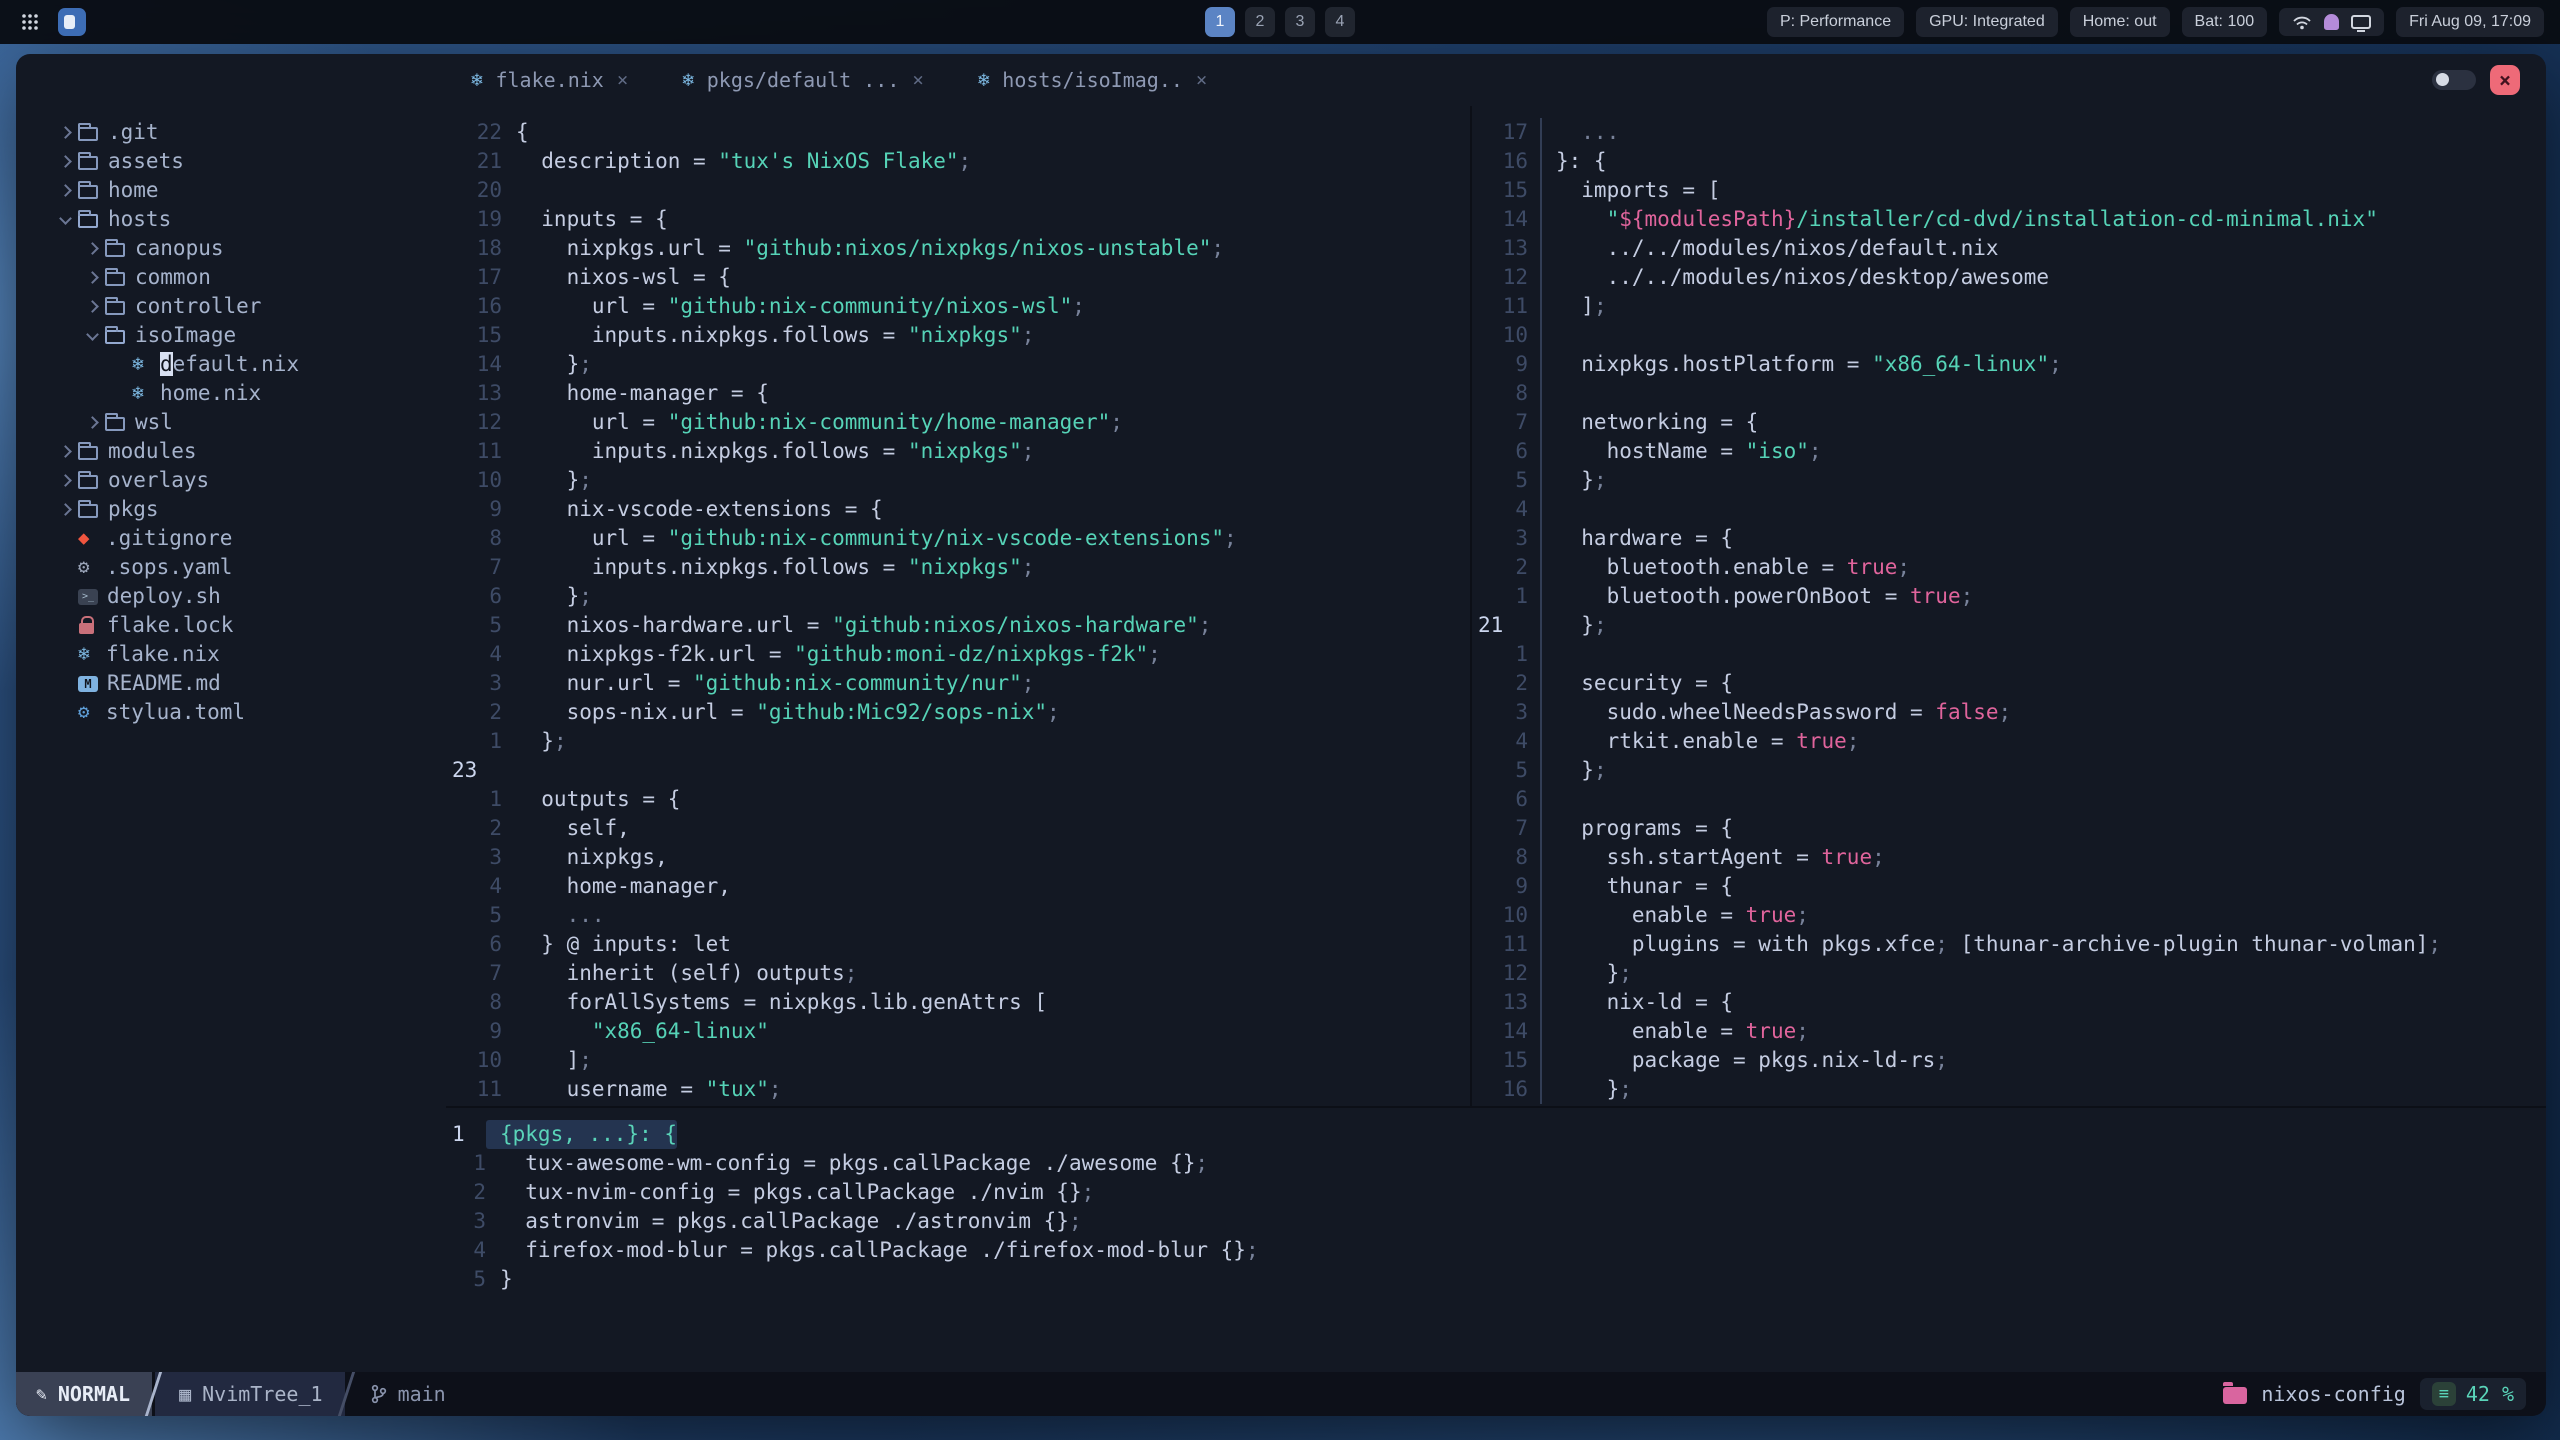  What do you see at coordinates (958, 1060) in the screenshot?
I see `code-line: 10 ];` at bounding box center [958, 1060].